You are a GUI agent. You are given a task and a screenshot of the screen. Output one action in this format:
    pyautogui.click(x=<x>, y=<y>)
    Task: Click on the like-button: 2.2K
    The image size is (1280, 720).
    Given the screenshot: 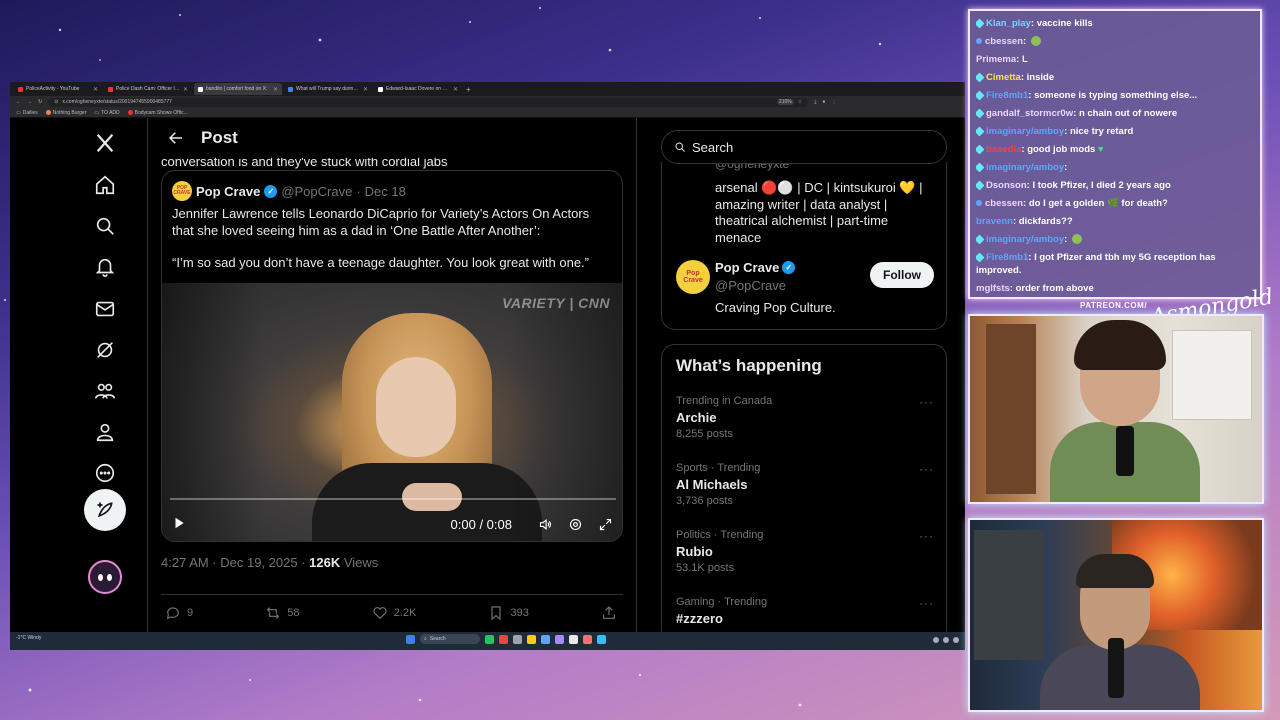 What is the action you would take?
    pyautogui.click(x=394, y=613)
    